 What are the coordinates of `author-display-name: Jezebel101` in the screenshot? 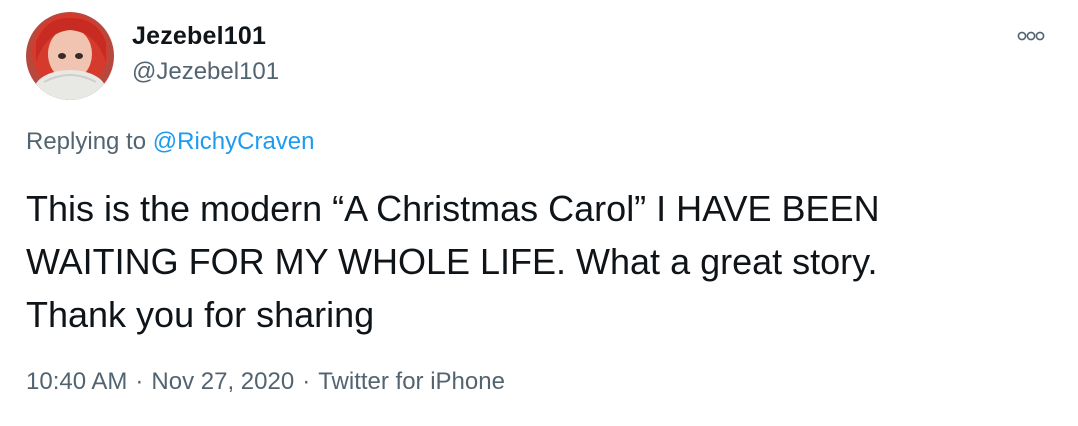 It's located at (199, 36).